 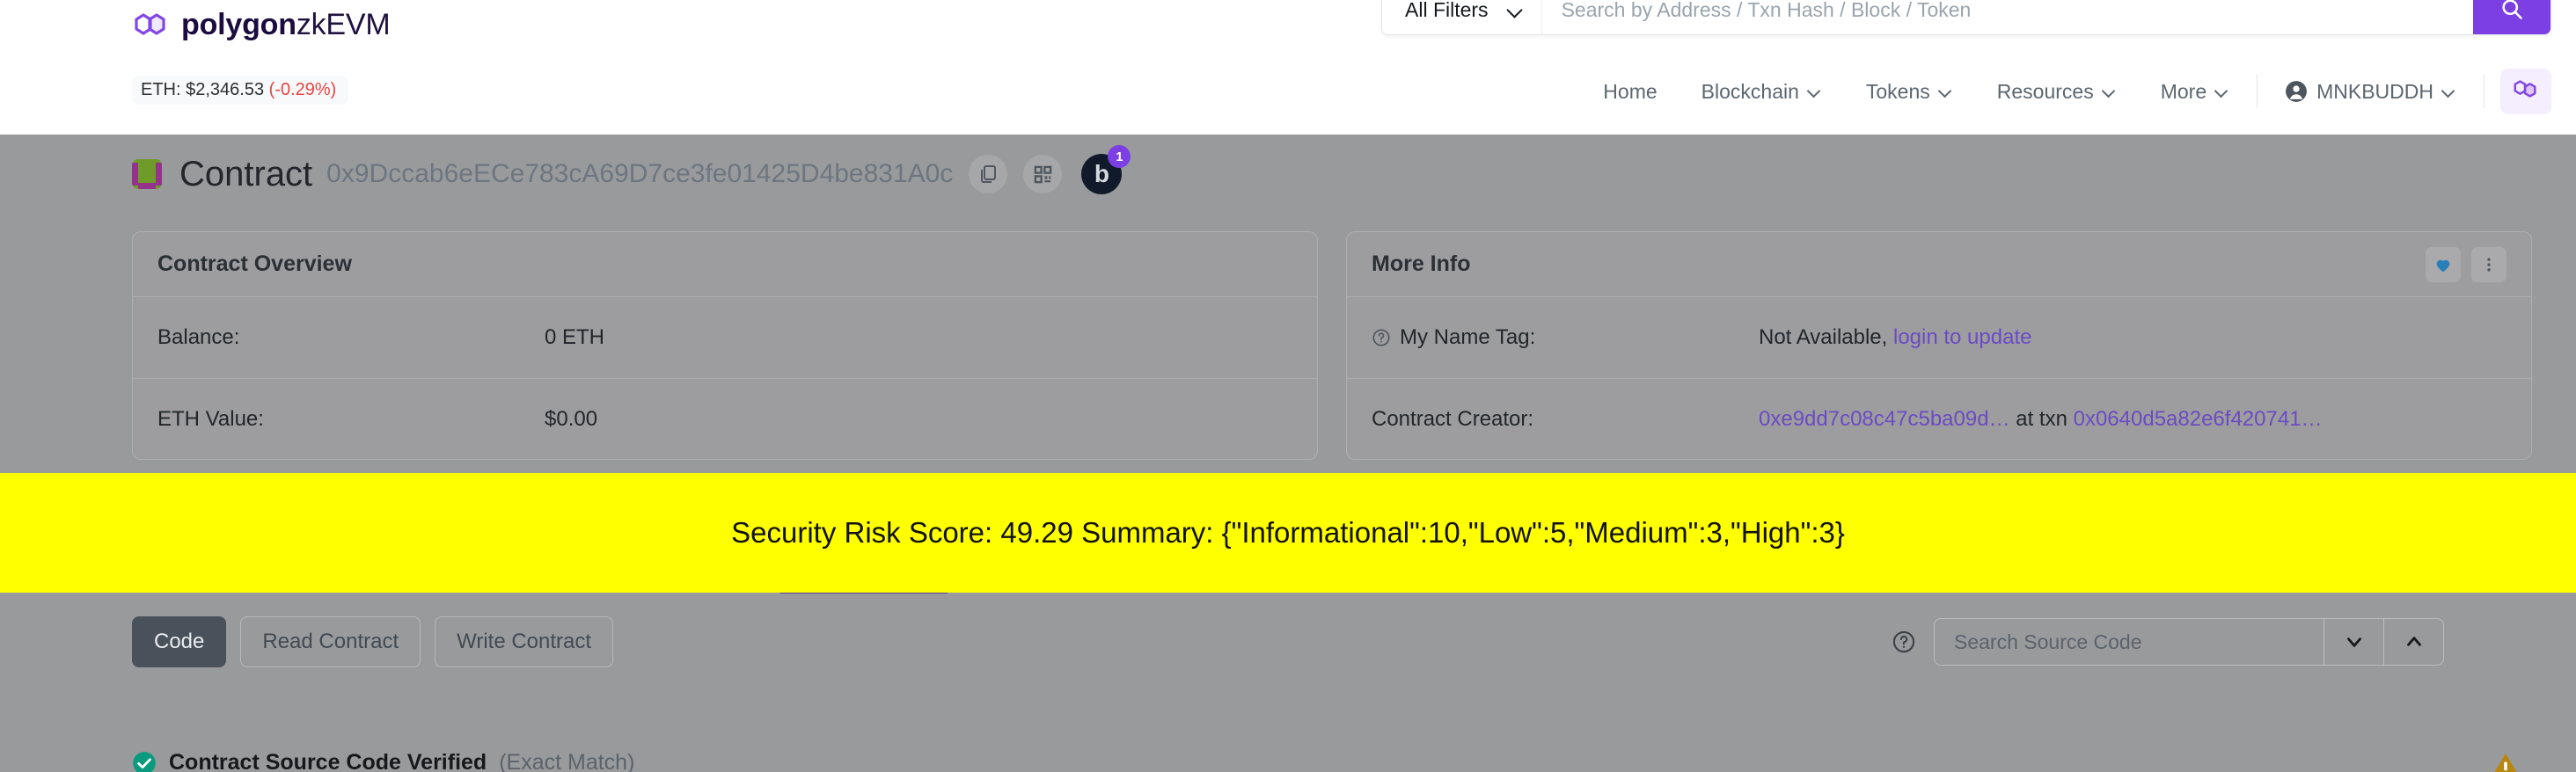 I want to click on nav-item-more: More, so click(x=2195, y=92).